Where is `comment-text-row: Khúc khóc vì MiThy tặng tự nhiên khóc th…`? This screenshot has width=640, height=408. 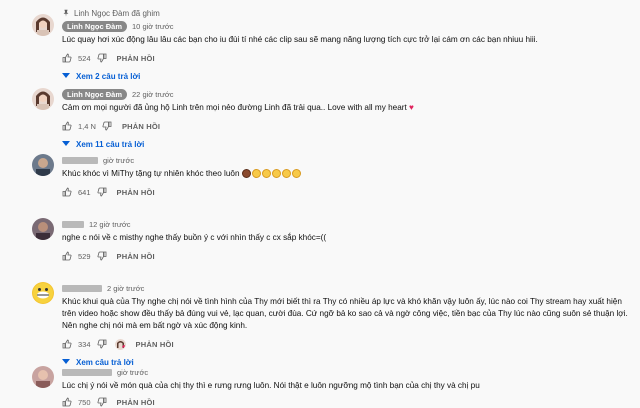 comment-text-row: Khúc khóc vì MiThy tặng tự nhiên khóc th… is located at coordinates (347, 174).